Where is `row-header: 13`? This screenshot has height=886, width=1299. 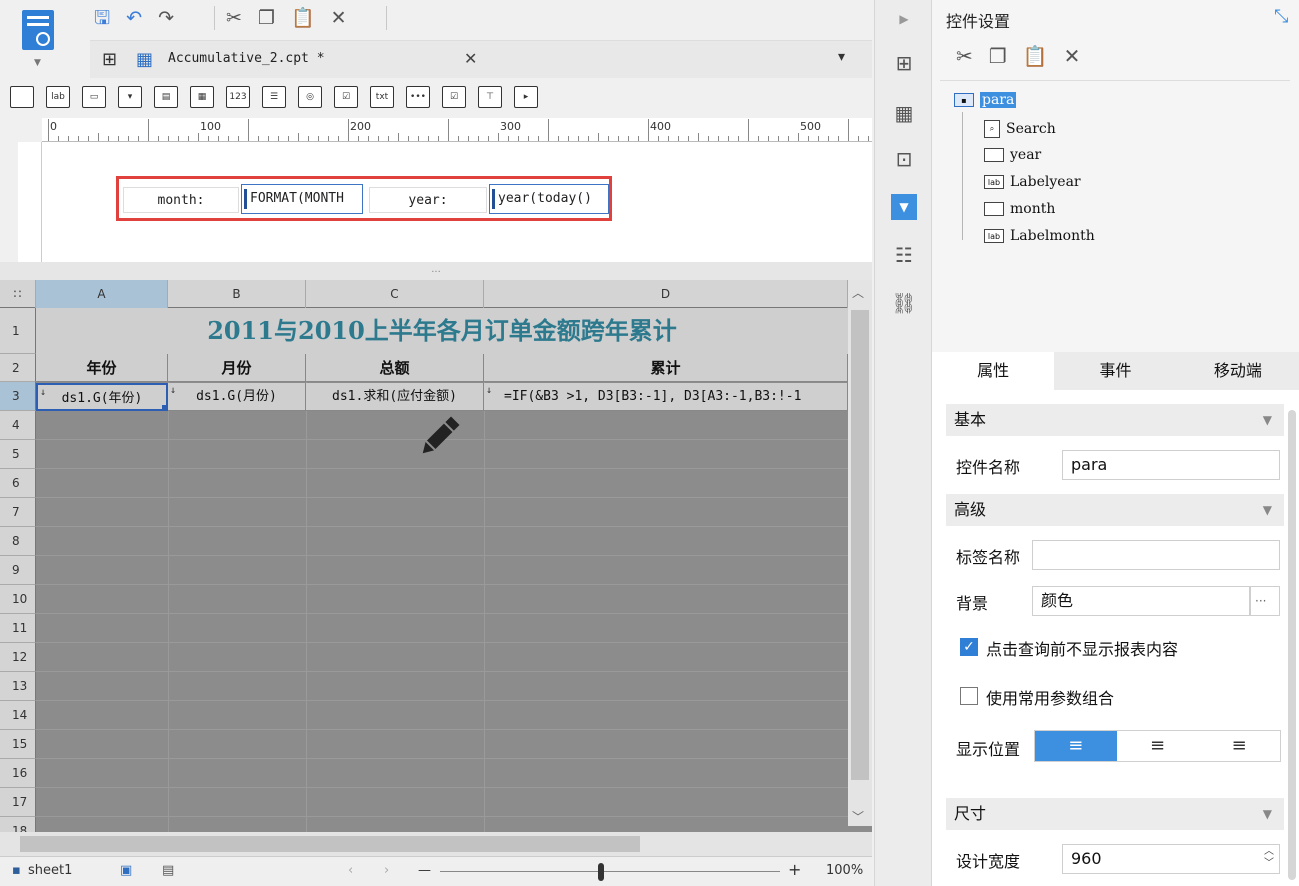 row-header: 13 is located at coordinates (18, 686).